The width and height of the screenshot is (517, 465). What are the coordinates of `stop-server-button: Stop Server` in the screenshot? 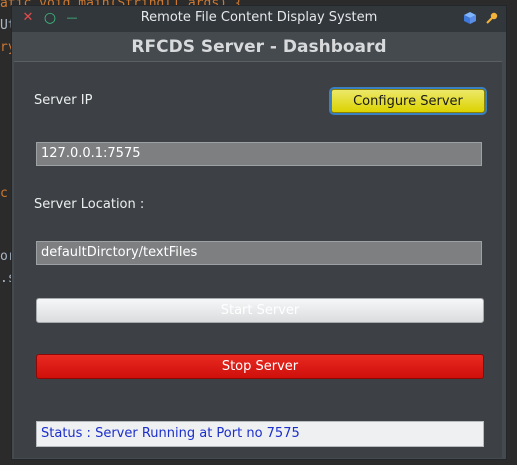 It's located at (260, 366).